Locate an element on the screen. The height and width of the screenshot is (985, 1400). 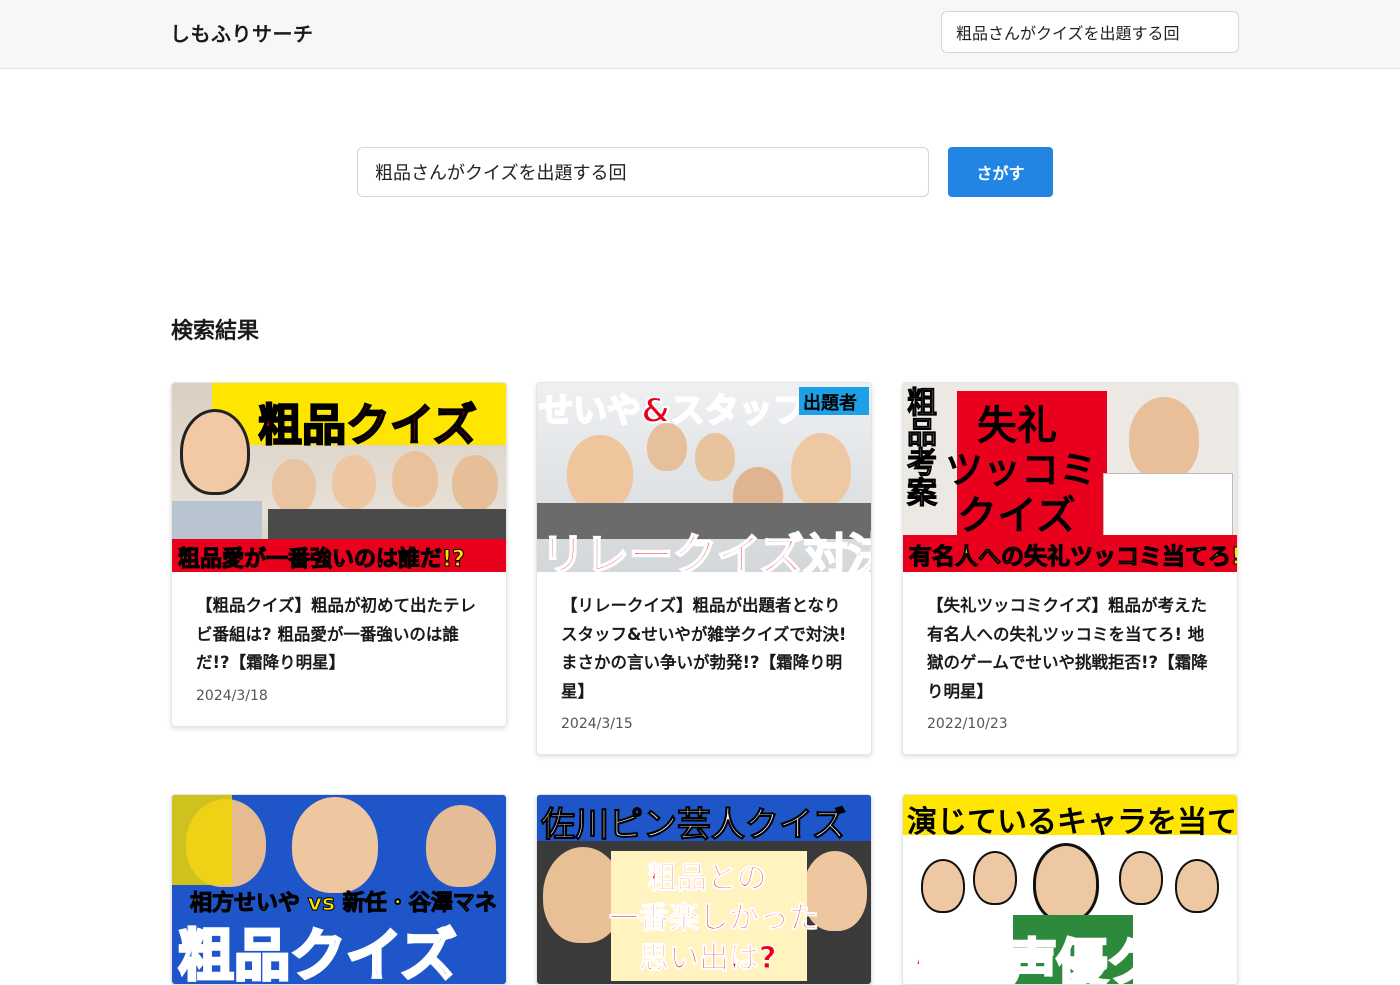
search-button: さがす is located at coordinates (1000, 172).